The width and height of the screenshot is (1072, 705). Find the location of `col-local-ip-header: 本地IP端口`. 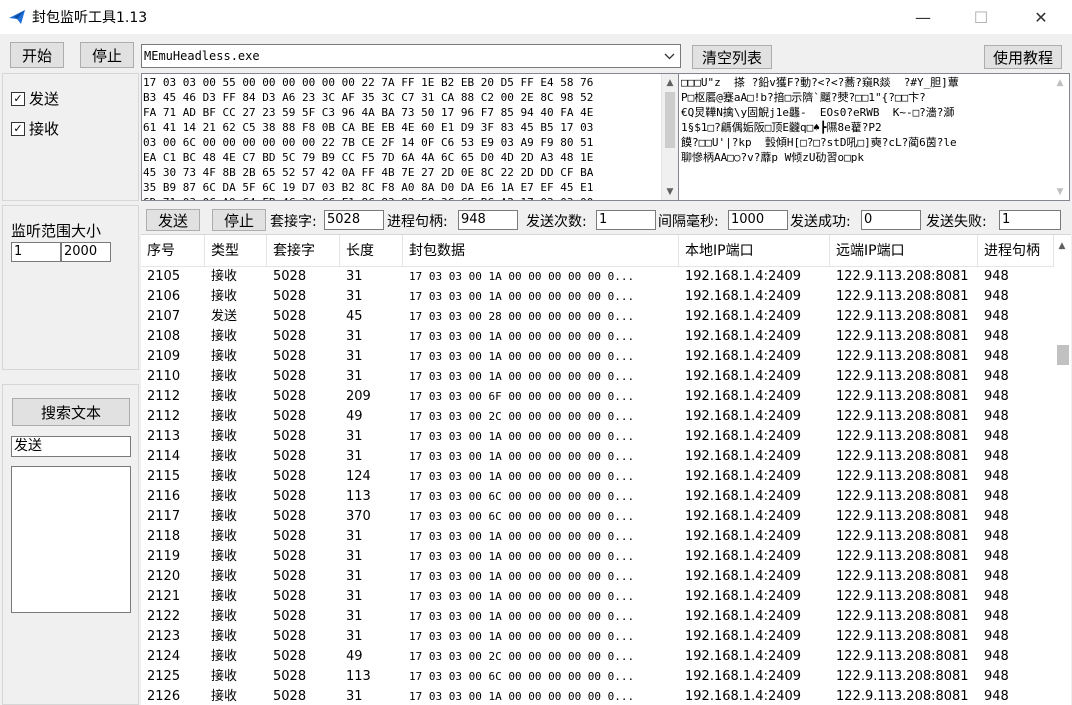

col-local-ip-header: 本地IP端口 is located at coordinates (754, 251).